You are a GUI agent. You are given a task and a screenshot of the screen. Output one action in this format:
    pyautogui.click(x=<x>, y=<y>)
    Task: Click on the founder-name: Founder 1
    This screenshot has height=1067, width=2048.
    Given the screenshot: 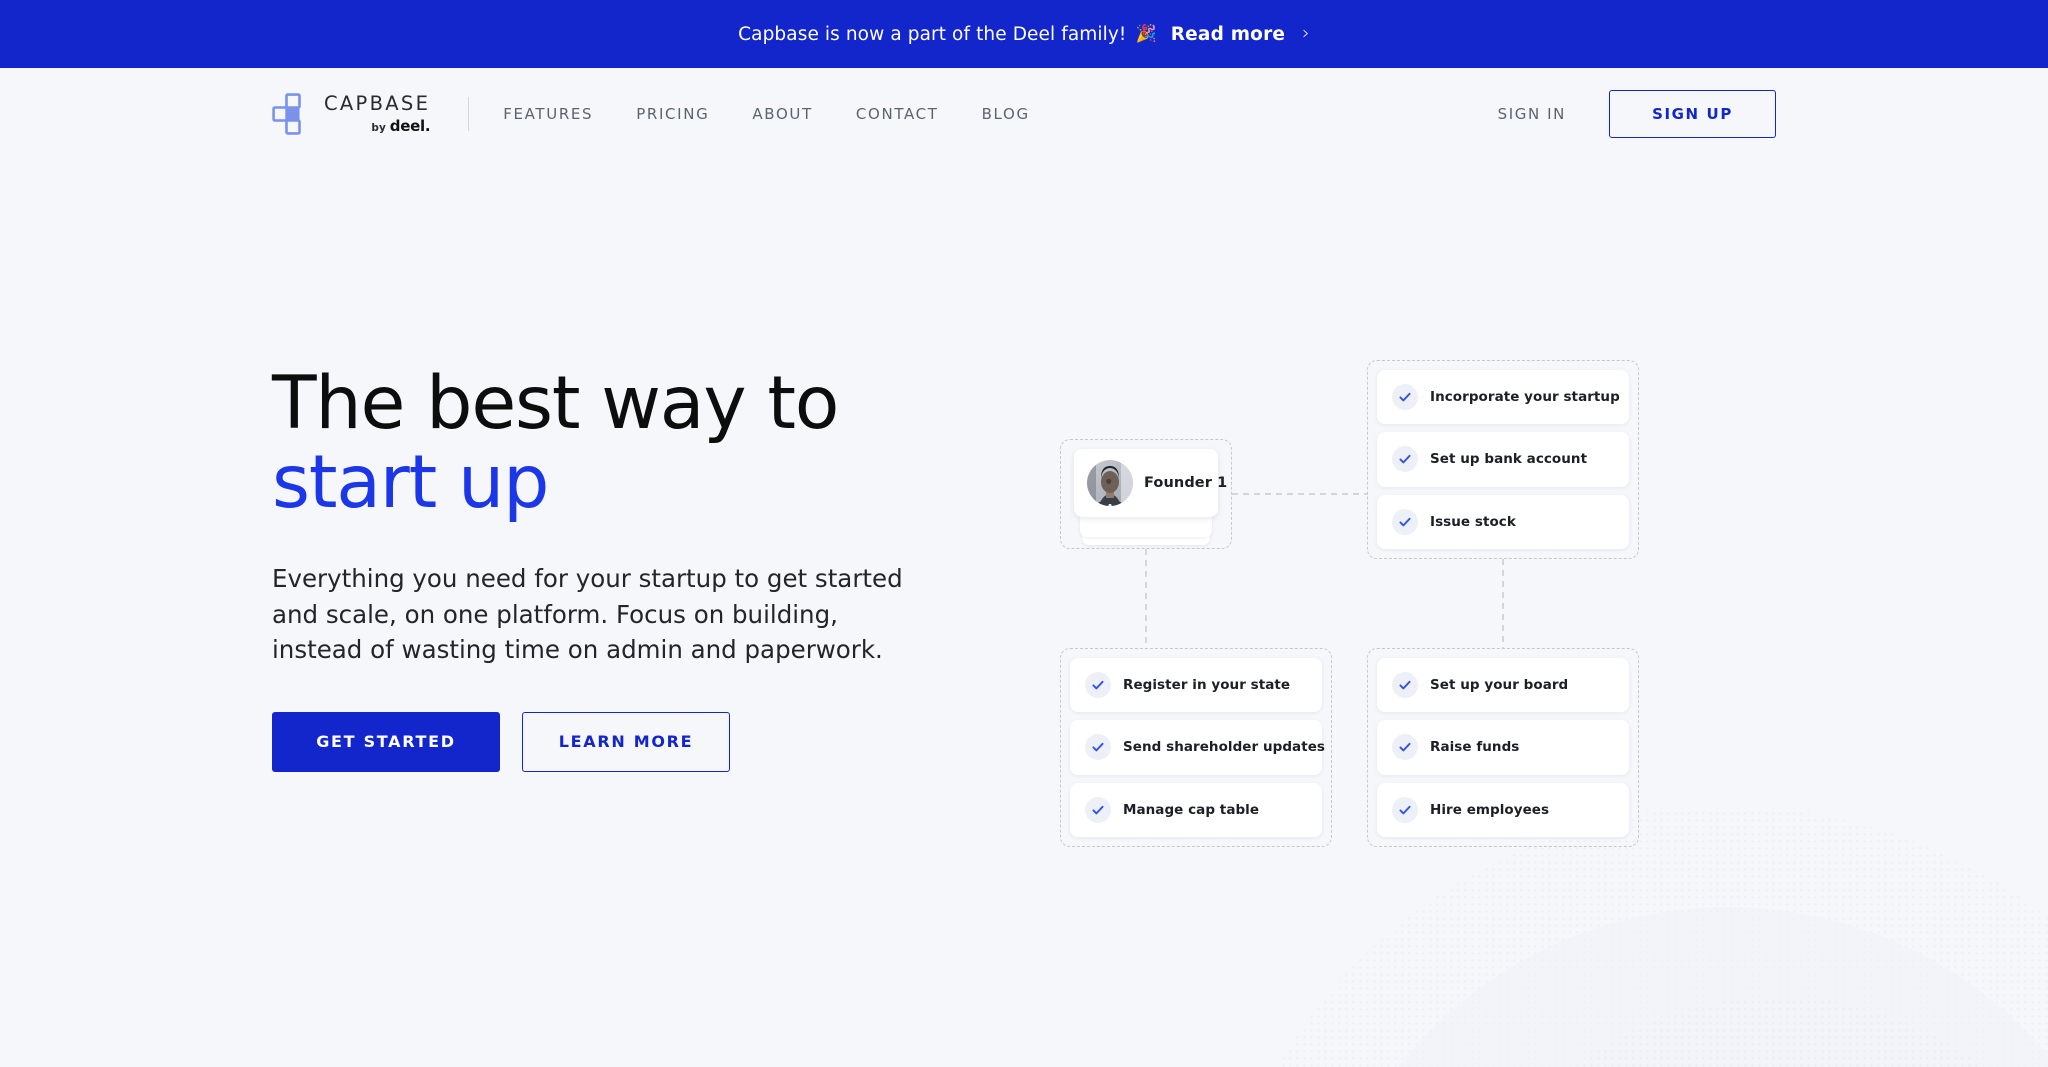 What is the action you would take?
    pyautogui.click(x=1186, y=483)
    